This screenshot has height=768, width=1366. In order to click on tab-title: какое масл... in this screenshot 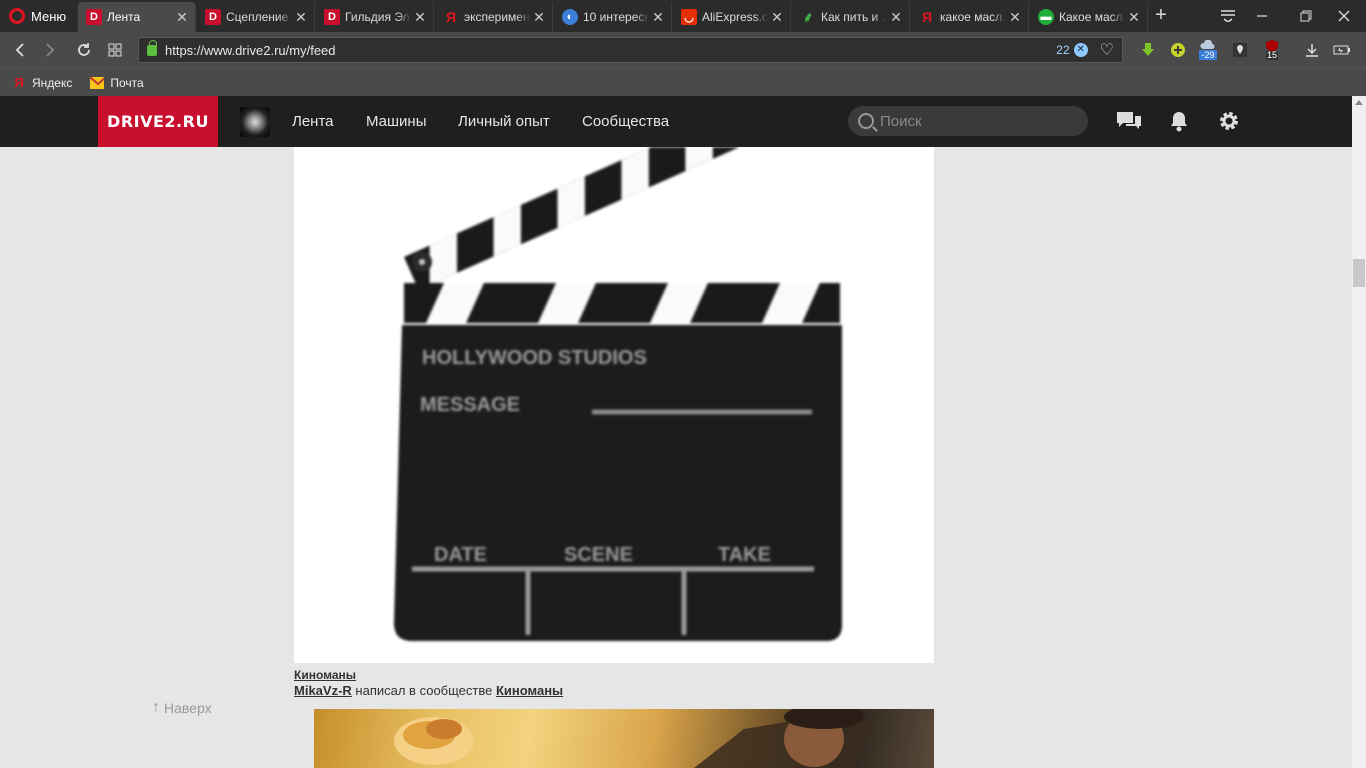, I will do `click(973, 17)`.